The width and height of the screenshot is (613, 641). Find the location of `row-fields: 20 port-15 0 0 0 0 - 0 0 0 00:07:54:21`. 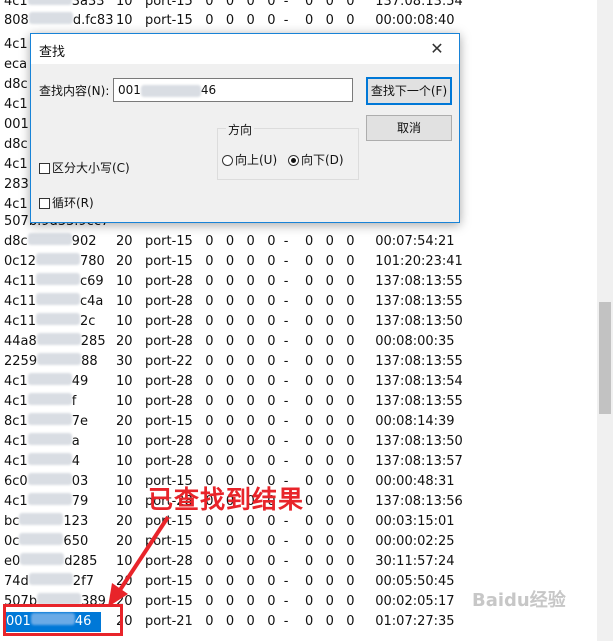

row-fields: 20 port-15 0 0 0 0 - 0 0 0 00:07:54:21 is located at coordinates (285, 241).